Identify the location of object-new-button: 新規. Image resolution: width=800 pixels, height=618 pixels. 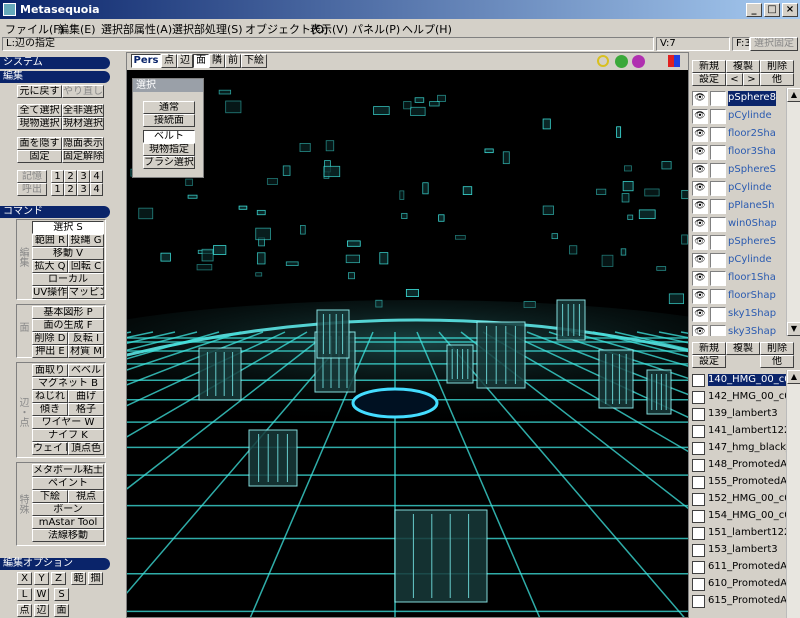
(709, 66).